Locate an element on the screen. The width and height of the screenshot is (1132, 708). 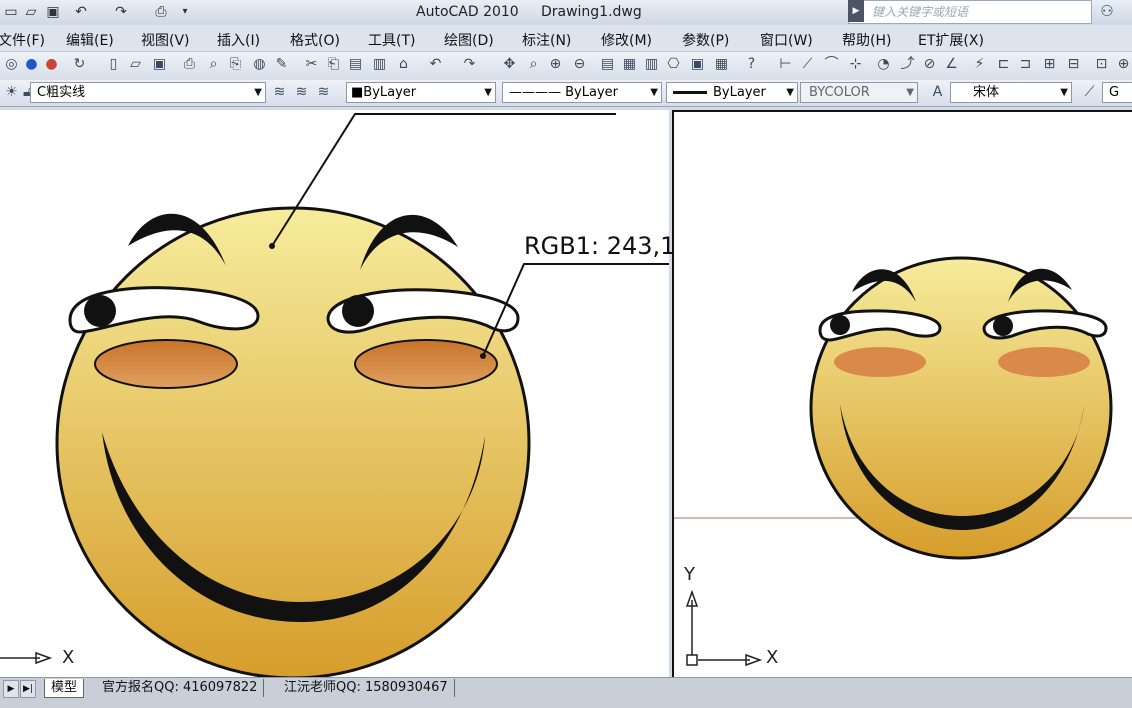
dimstyle-value: G is located at coordinates (1114, 92).